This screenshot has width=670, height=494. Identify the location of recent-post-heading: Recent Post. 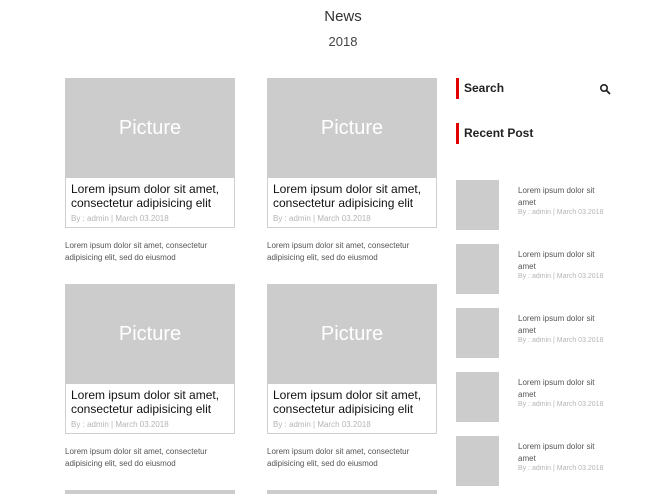
(537, 133).